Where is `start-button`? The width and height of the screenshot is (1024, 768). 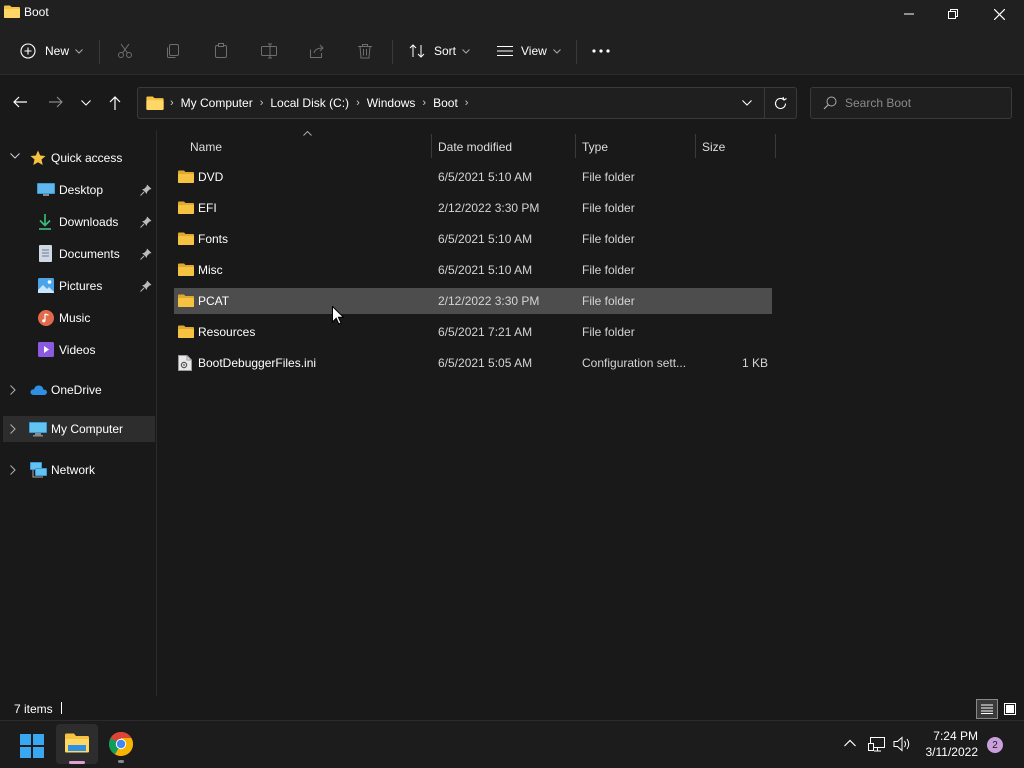 start-button is located at coordinates (32, 747).